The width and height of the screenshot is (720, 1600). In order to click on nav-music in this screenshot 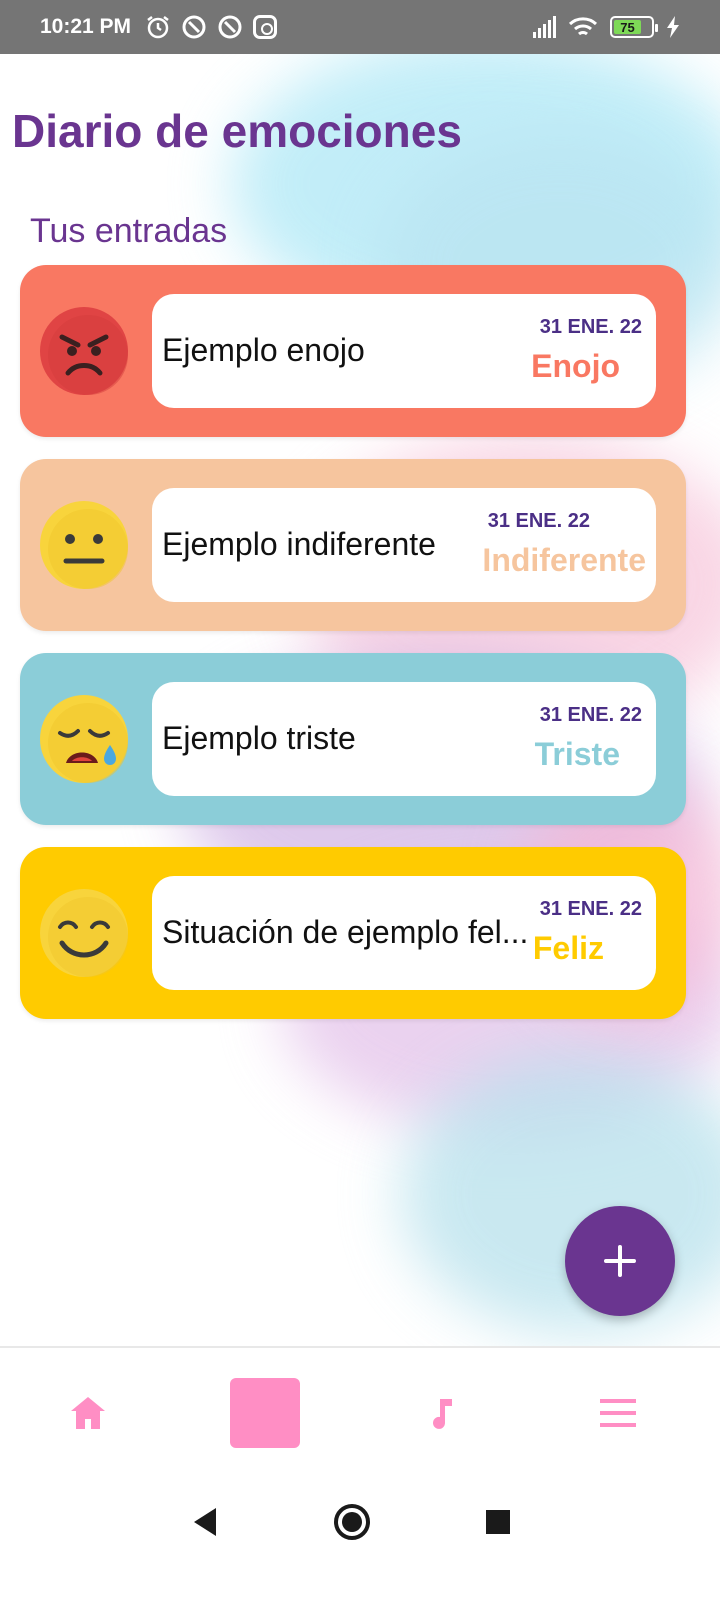, I will do `click(442, 1413)`.